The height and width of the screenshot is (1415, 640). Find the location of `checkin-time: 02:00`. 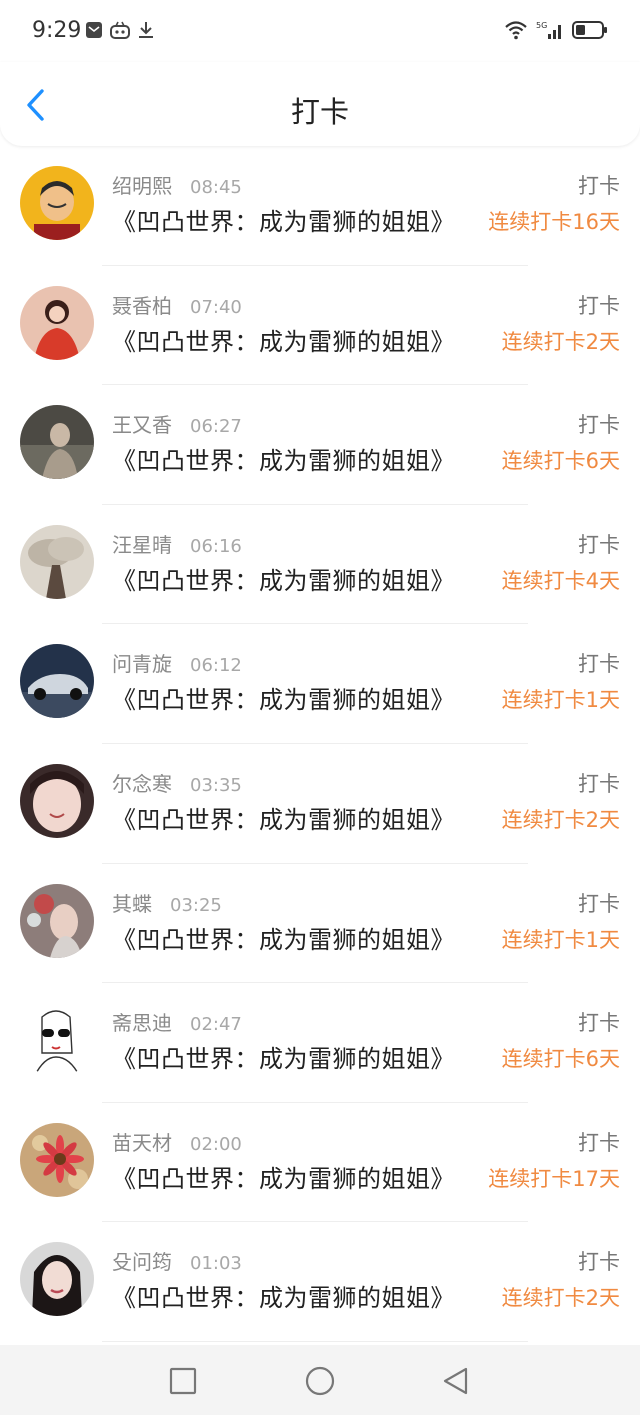

checkin-time: 02:00 is located at coordinates (216, 1144).